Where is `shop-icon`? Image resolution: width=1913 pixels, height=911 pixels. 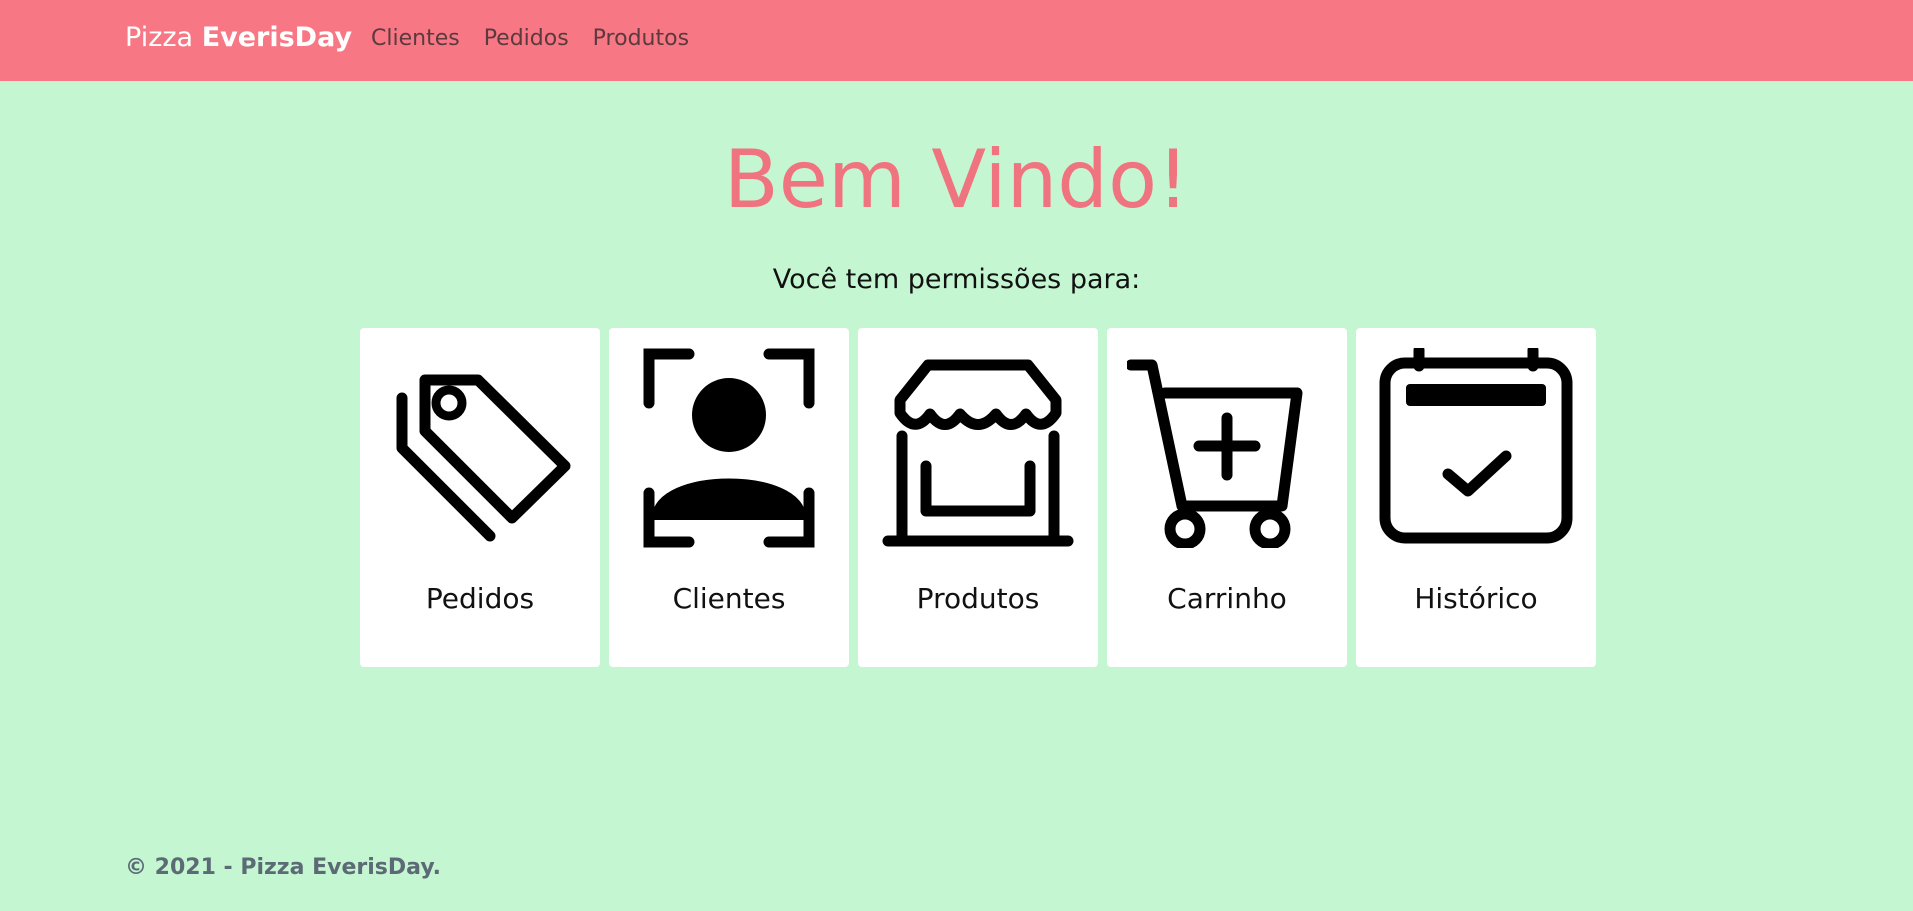
shop-icon is located at coordinates (978, 448).